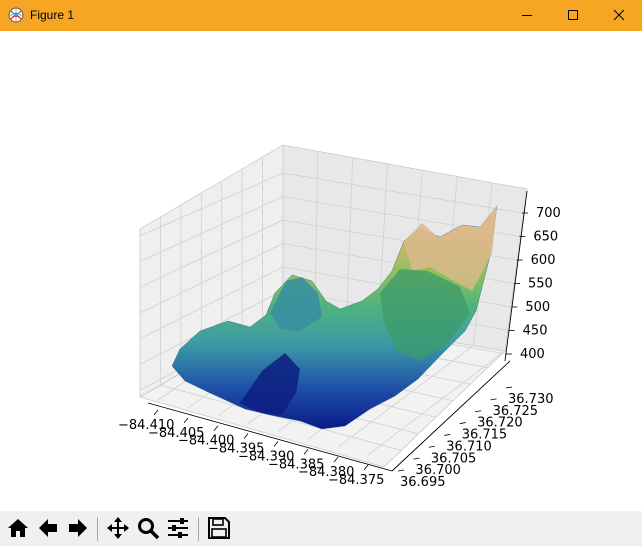 This screenshot has width=642, height=546. I want to click on close-icon, so click(619, 15).